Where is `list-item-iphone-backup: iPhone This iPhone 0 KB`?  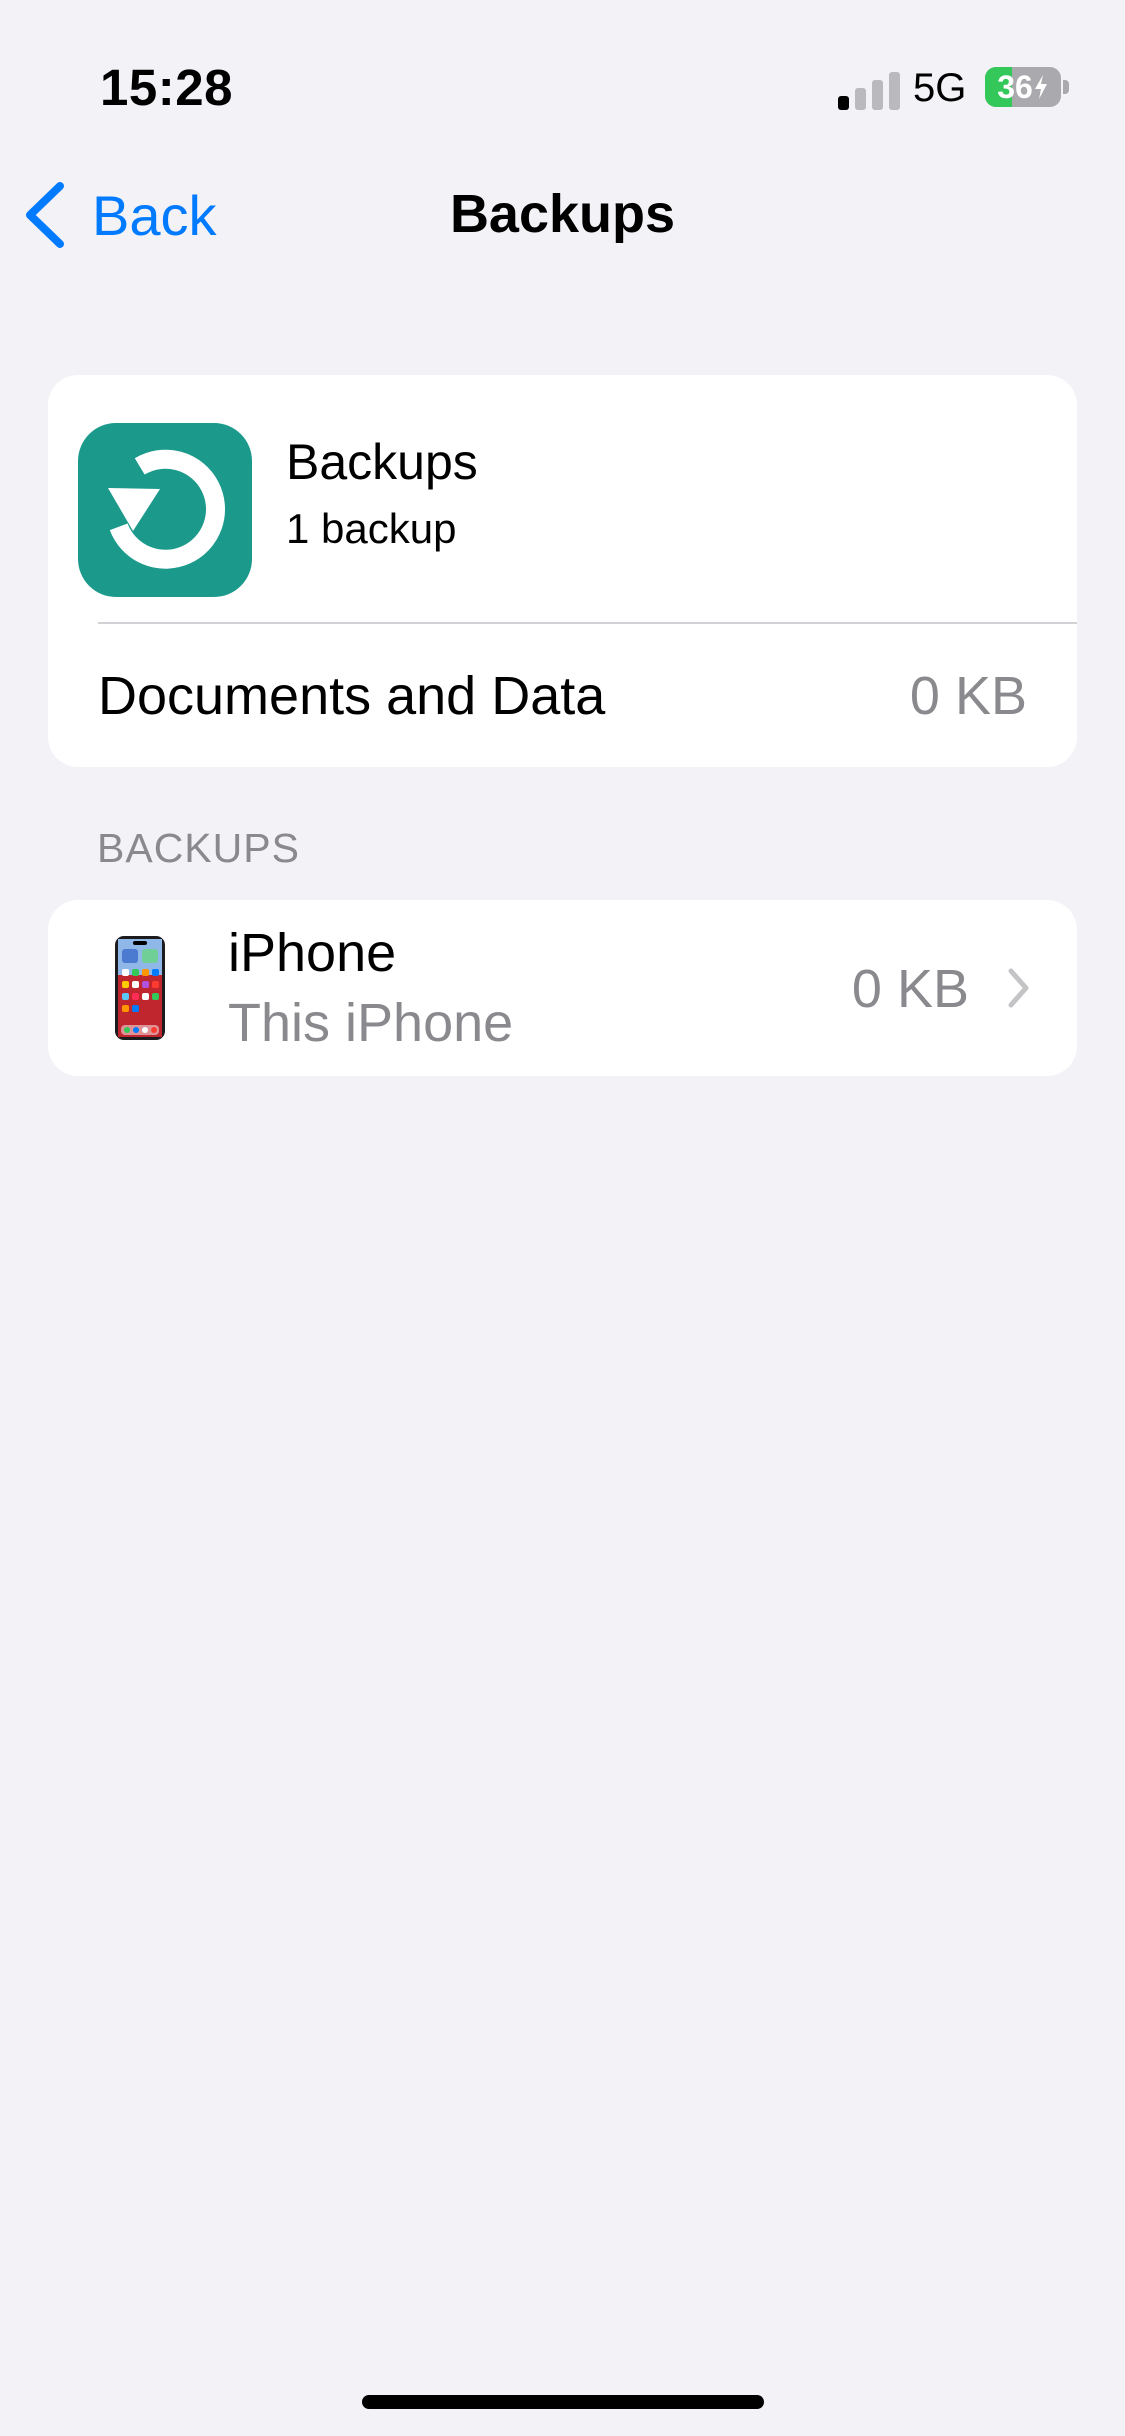 list-item-iphone-backup: iPhone This iPhone 0 KB is located at coordinates (562, 988).